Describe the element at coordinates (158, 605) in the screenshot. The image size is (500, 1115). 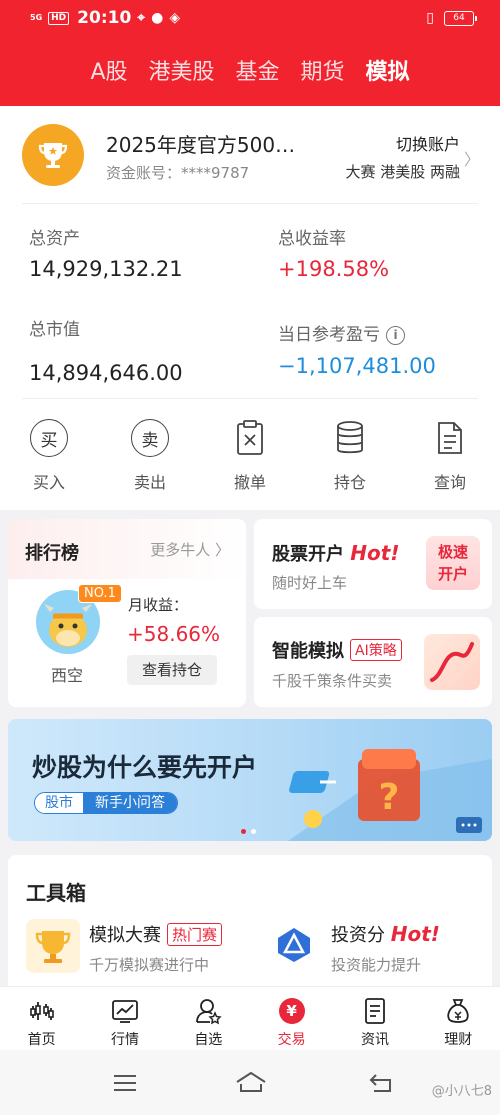
I see `monthly-return-label: 月收益：` at that location.